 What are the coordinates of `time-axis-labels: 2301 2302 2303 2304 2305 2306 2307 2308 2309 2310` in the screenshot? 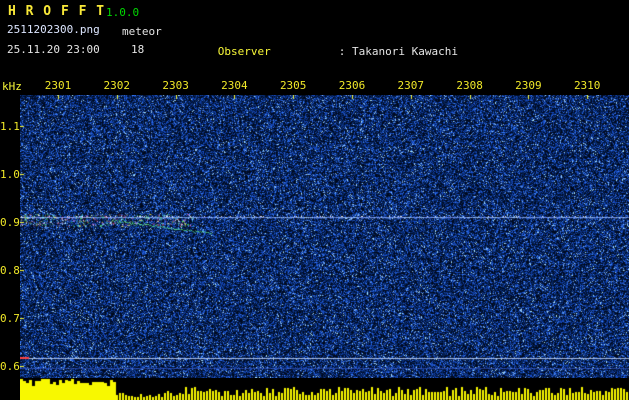 It's located at (324, 86).